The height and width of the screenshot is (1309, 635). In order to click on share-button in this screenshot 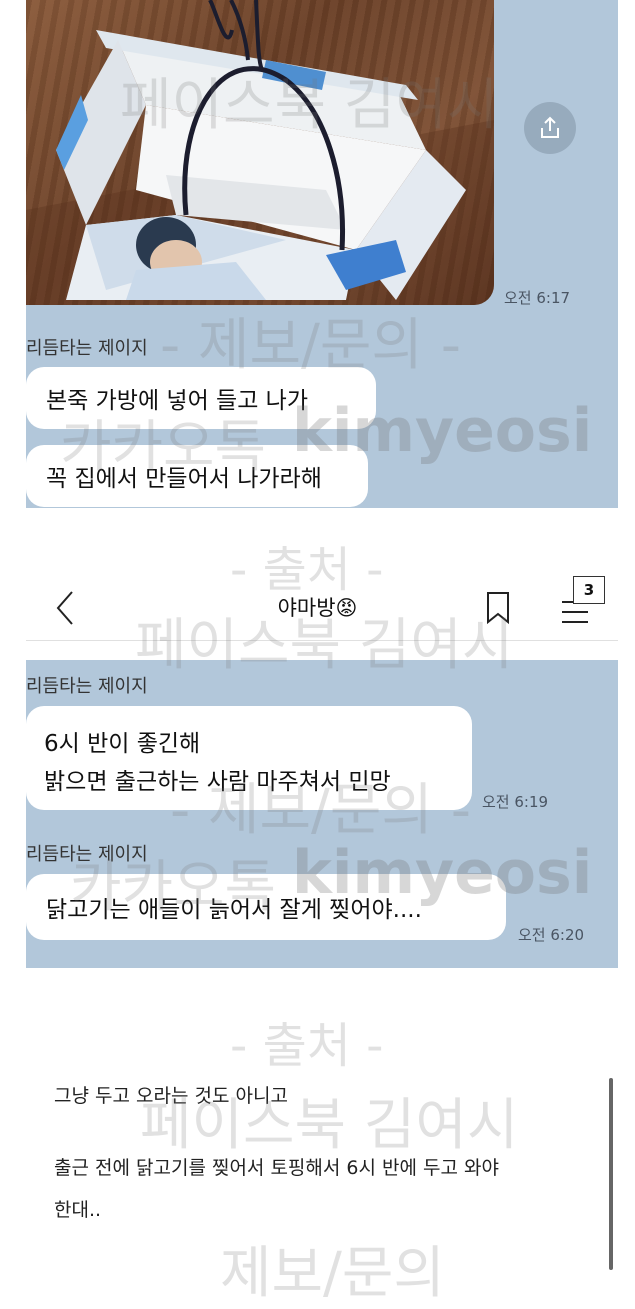, I will do `click(550, 128)`.